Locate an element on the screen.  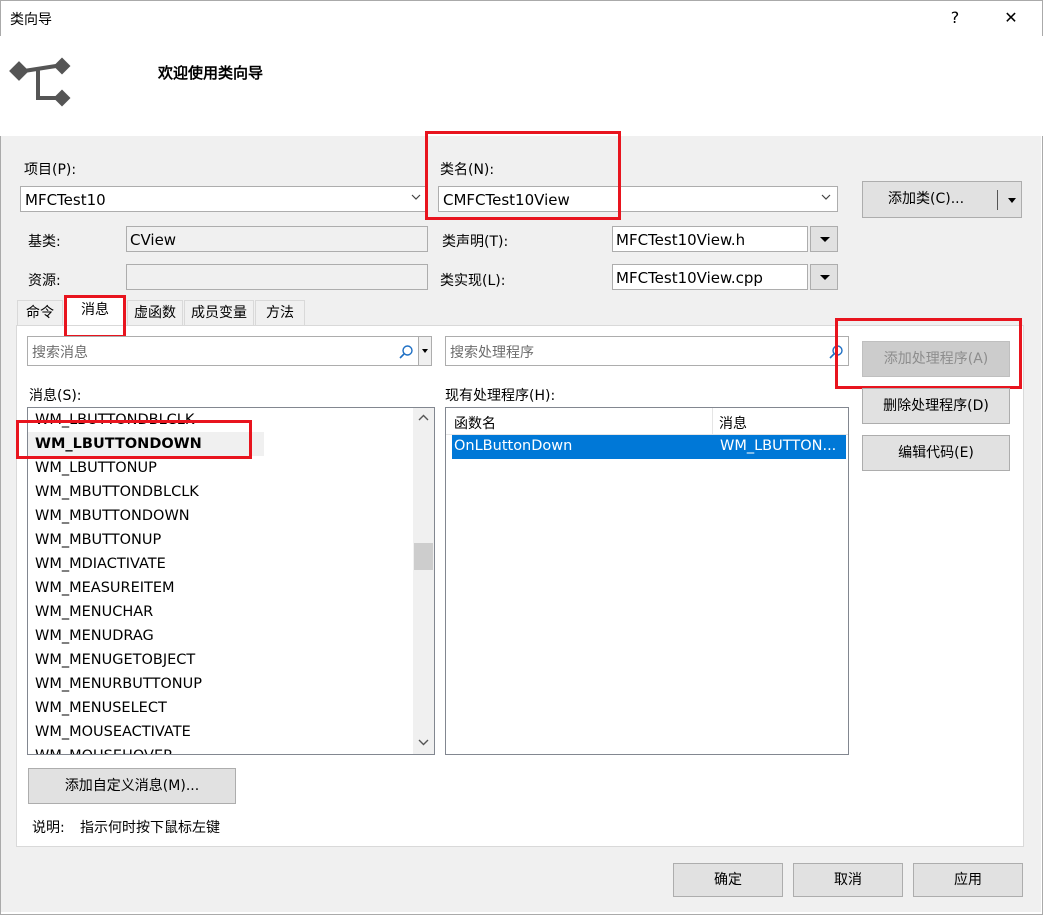
class-impl-field: MFCTest10View.cpp is located at coordinates (710, 277).